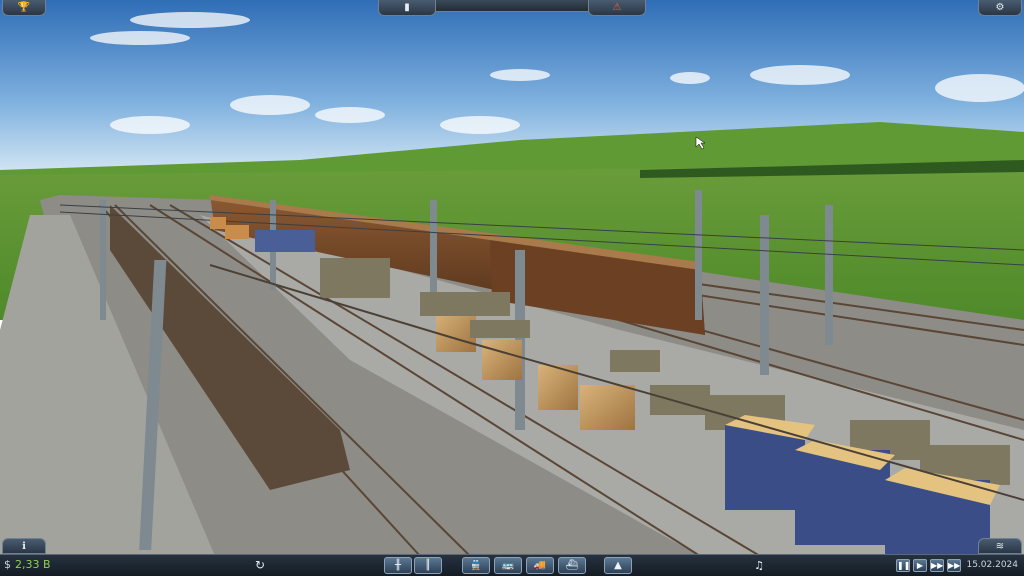 The width and height of the screenshot is (1024, 576). I want to click on road-tool-button: ║, so click(428, 565).